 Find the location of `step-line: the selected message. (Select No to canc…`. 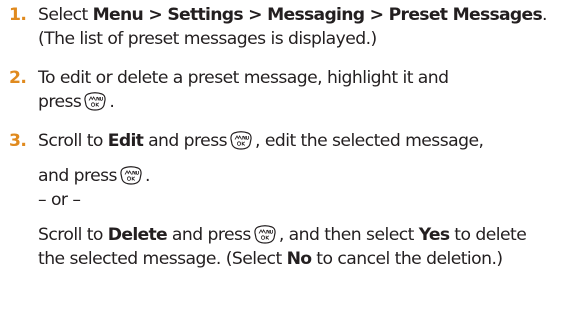

step-line: the selected message. (Select No to canc… is located at coordinates (307, 259).